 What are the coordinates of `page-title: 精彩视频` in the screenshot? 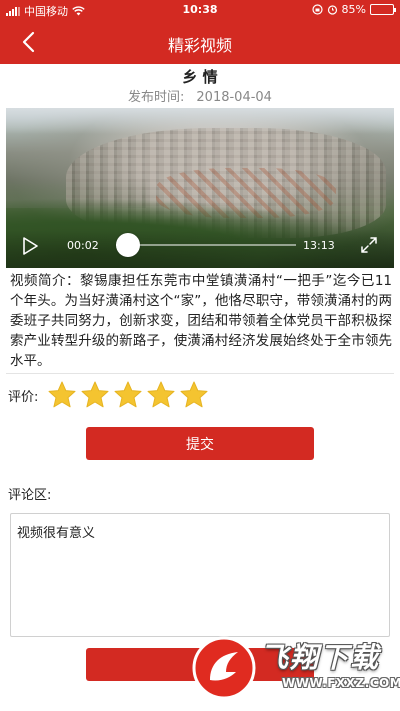 It's located at (199, 45).